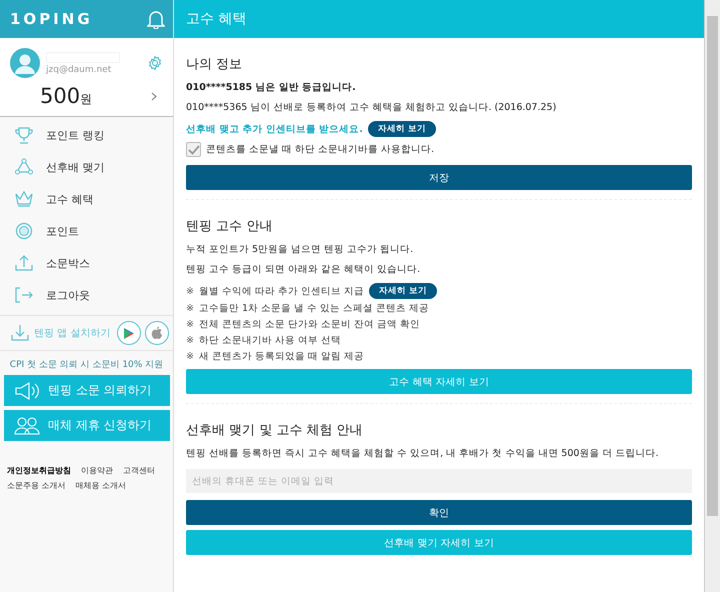 The width and height of the screenshot is (720, 592). I want to click on people-icon, so click(27, 426).